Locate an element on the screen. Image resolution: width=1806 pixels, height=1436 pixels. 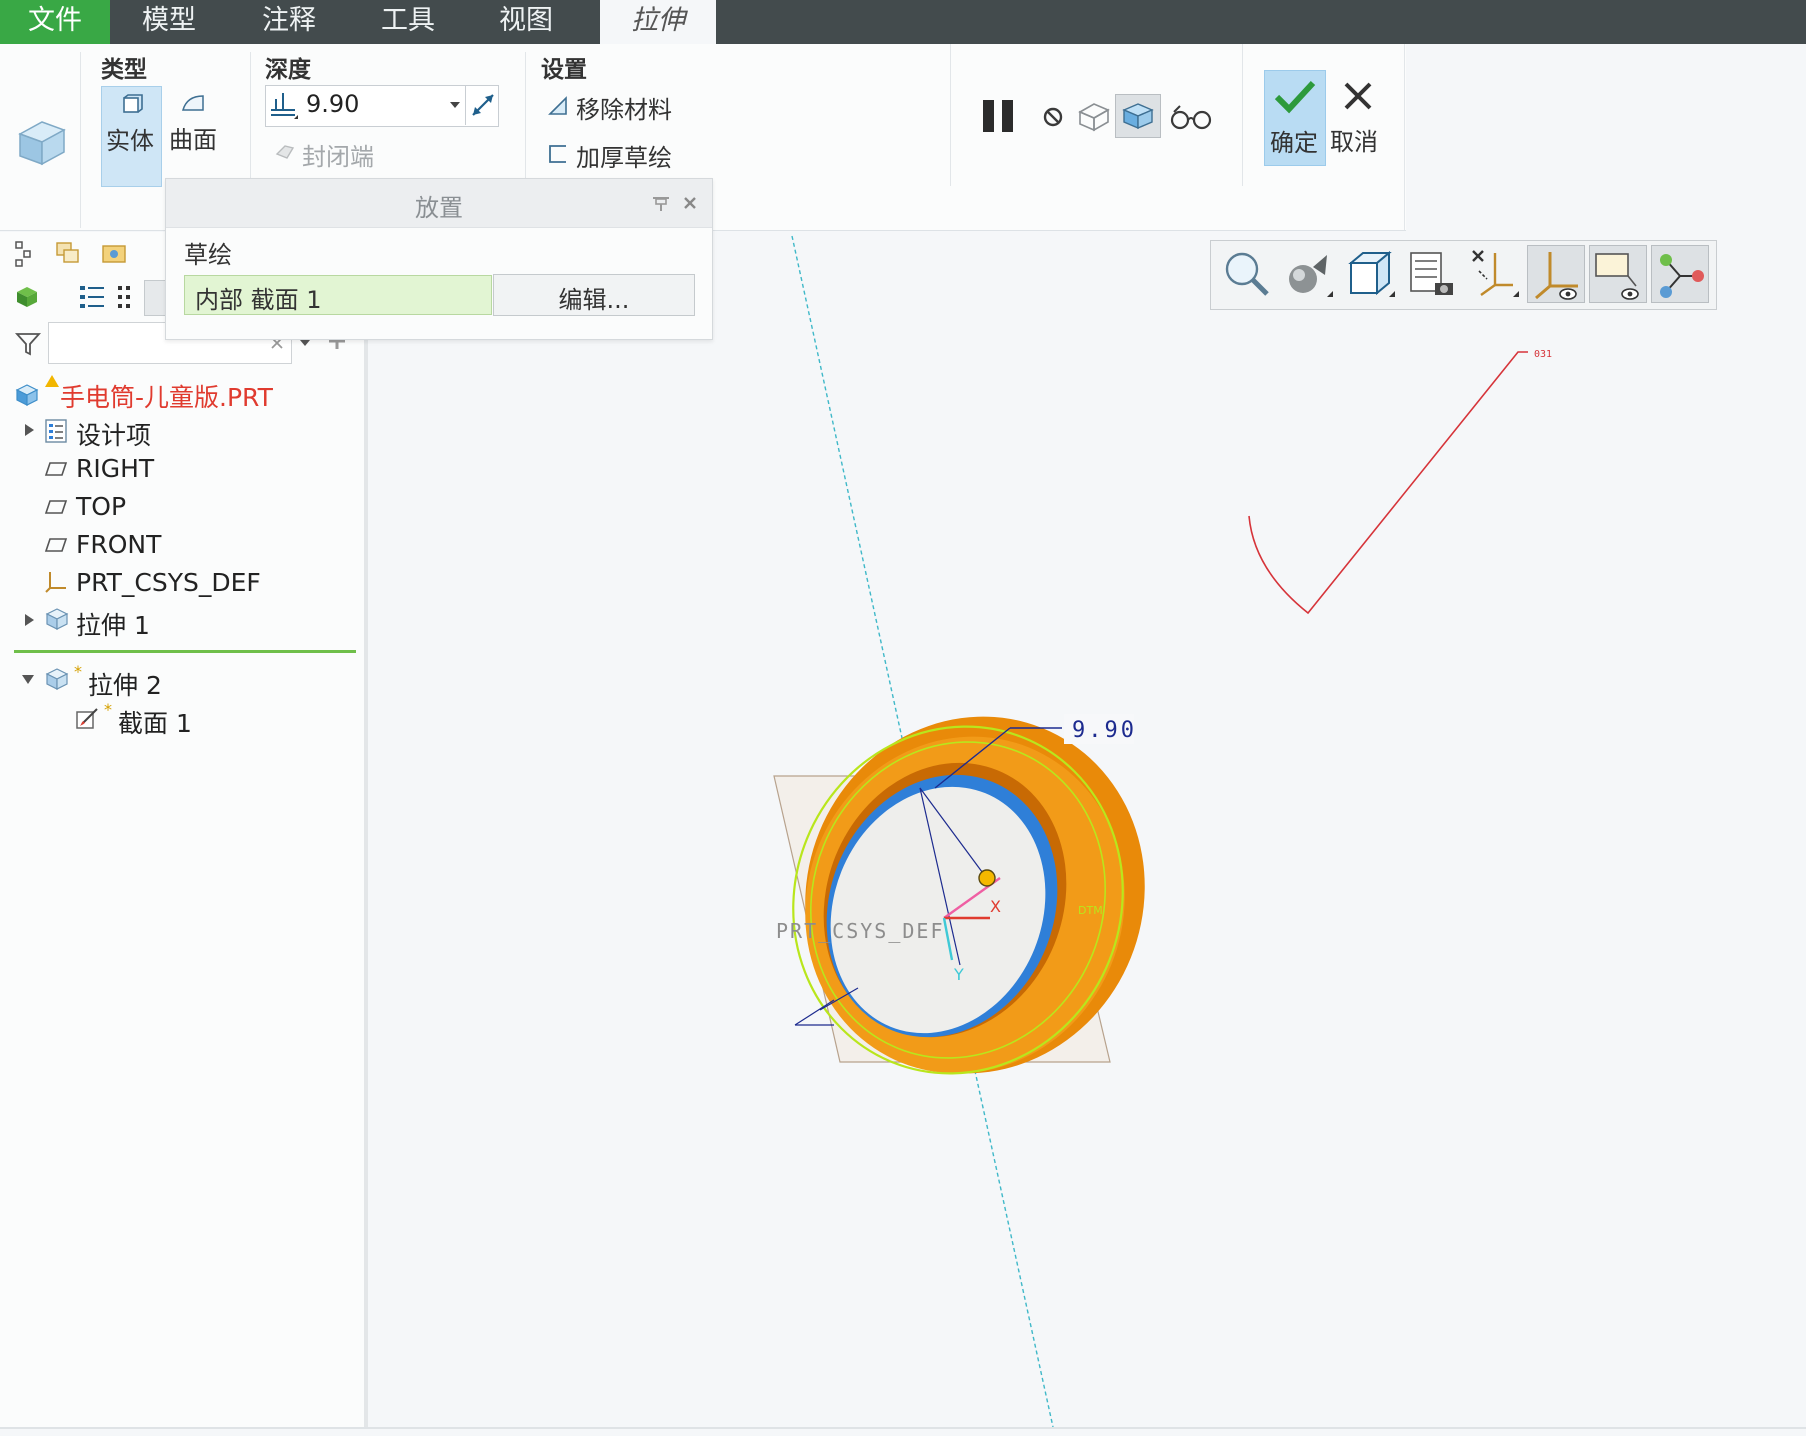
depth-value-input: 9.90 is located at coordinates (332, 104).